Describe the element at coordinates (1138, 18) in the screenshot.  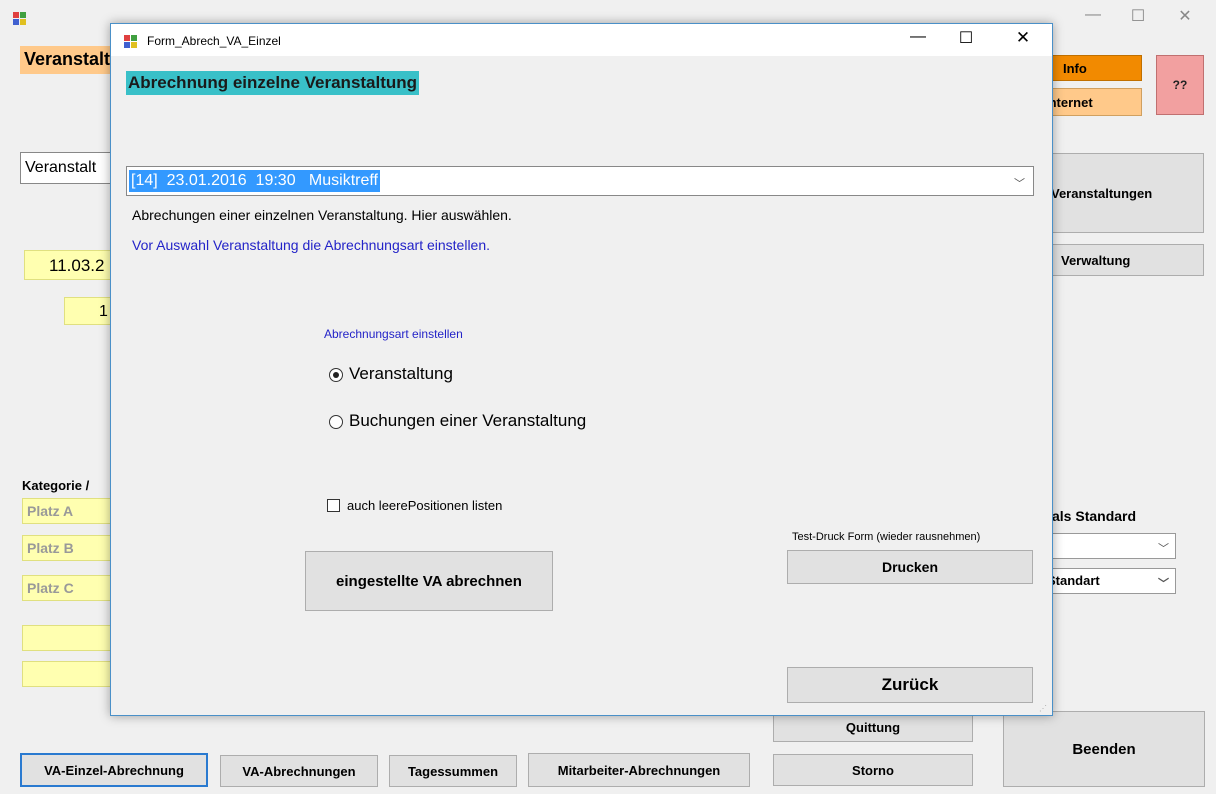
I see `main-maximize-button: ☐` at that location.